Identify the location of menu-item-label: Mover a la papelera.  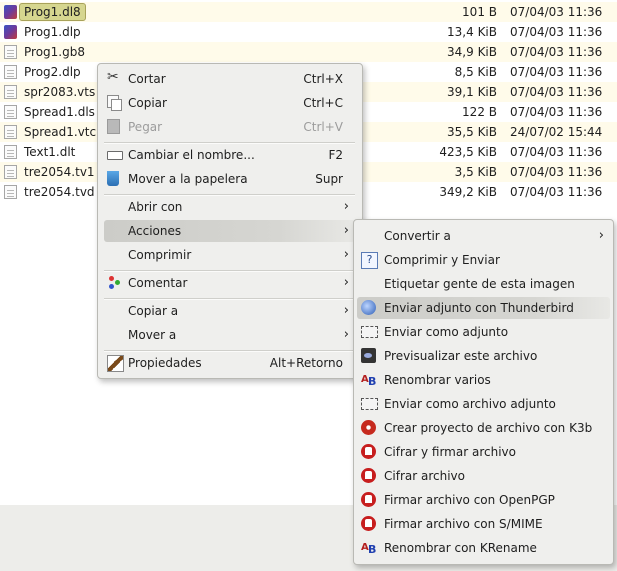
(188, 179).